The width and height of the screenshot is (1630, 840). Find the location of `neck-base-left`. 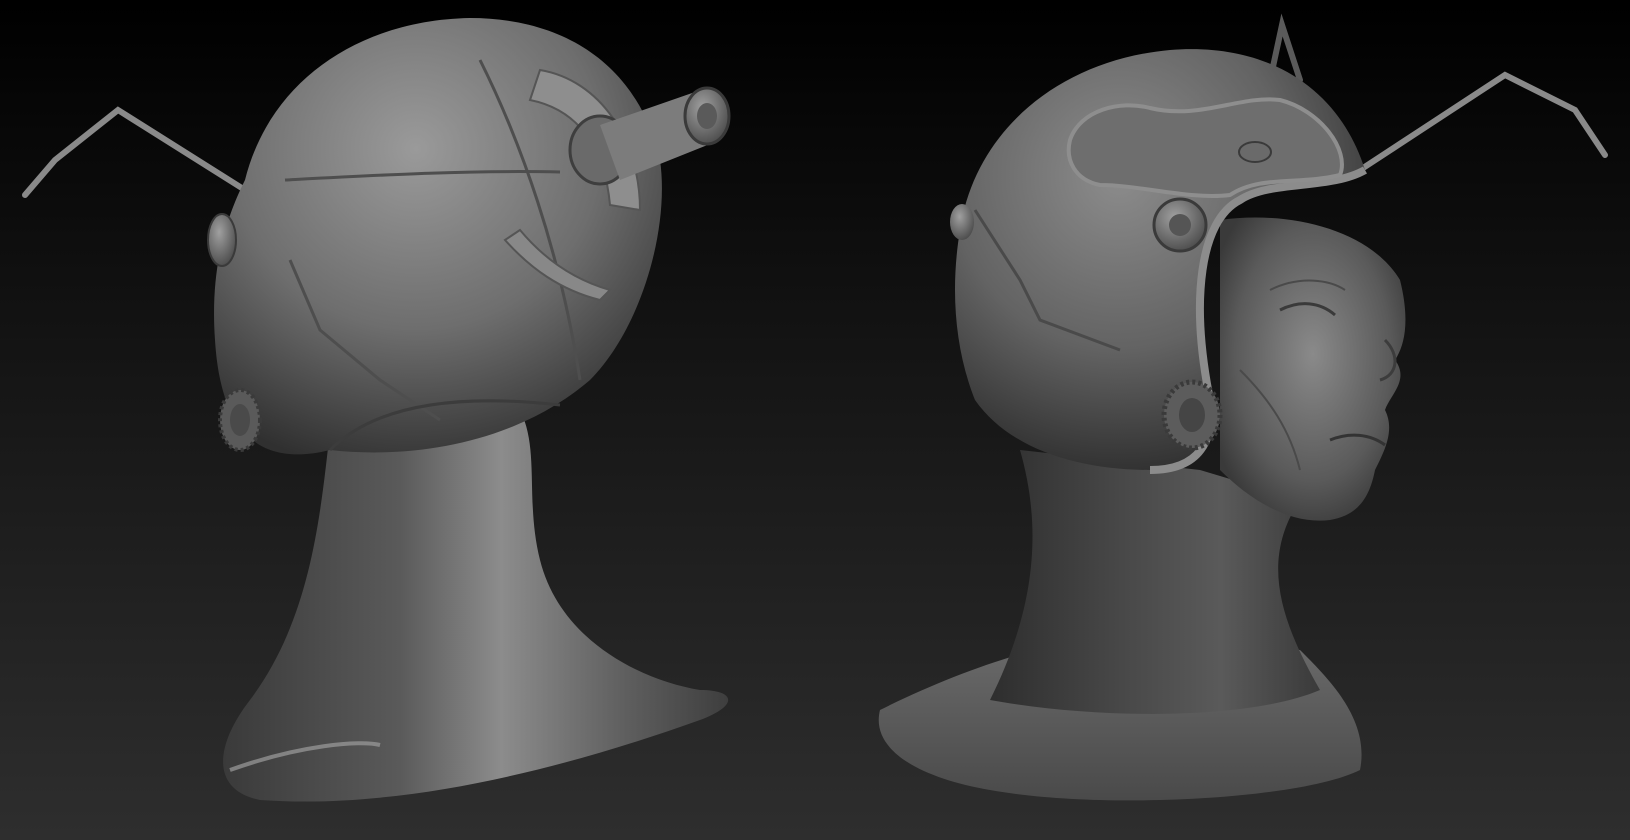

neck-base-left is located at coordinates (476, 606).